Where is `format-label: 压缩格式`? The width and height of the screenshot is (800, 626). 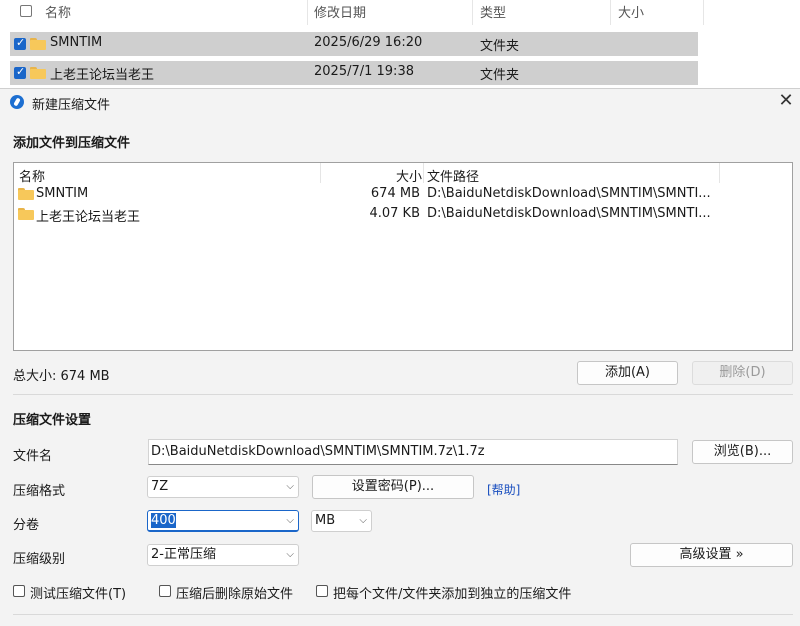
format-label: 压缩格式 is located at coordinates (39, 491).